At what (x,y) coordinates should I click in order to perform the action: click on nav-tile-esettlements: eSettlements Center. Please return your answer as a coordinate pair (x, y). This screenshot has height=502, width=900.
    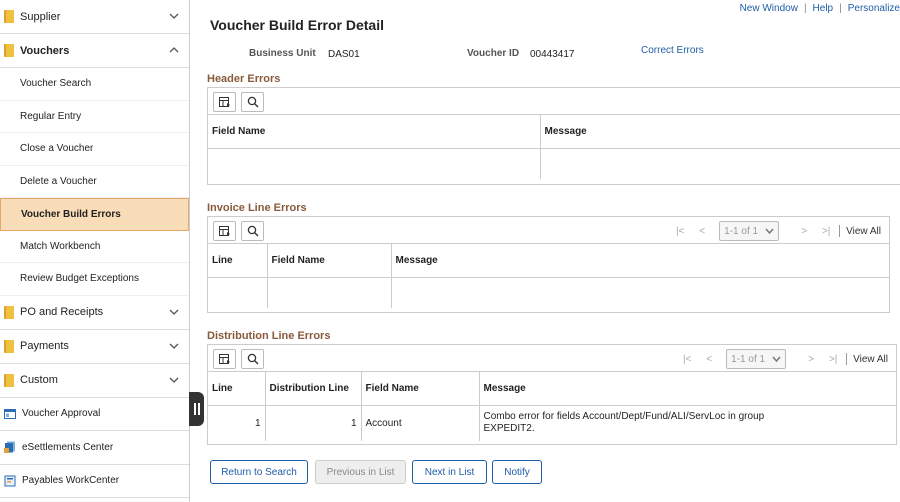
    Looking at the image, I should click on (94, 448).